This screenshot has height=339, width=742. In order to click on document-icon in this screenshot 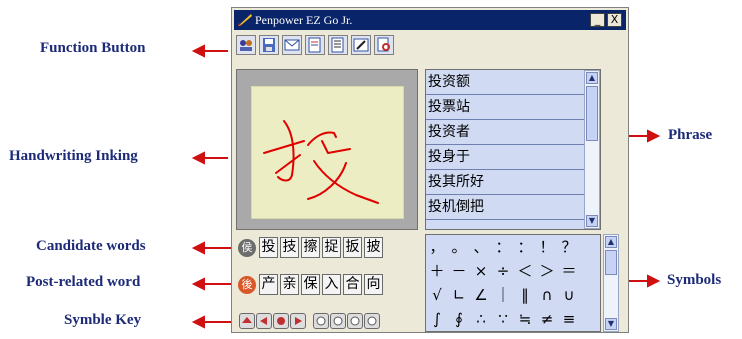, I will do `click(315, 45)`.